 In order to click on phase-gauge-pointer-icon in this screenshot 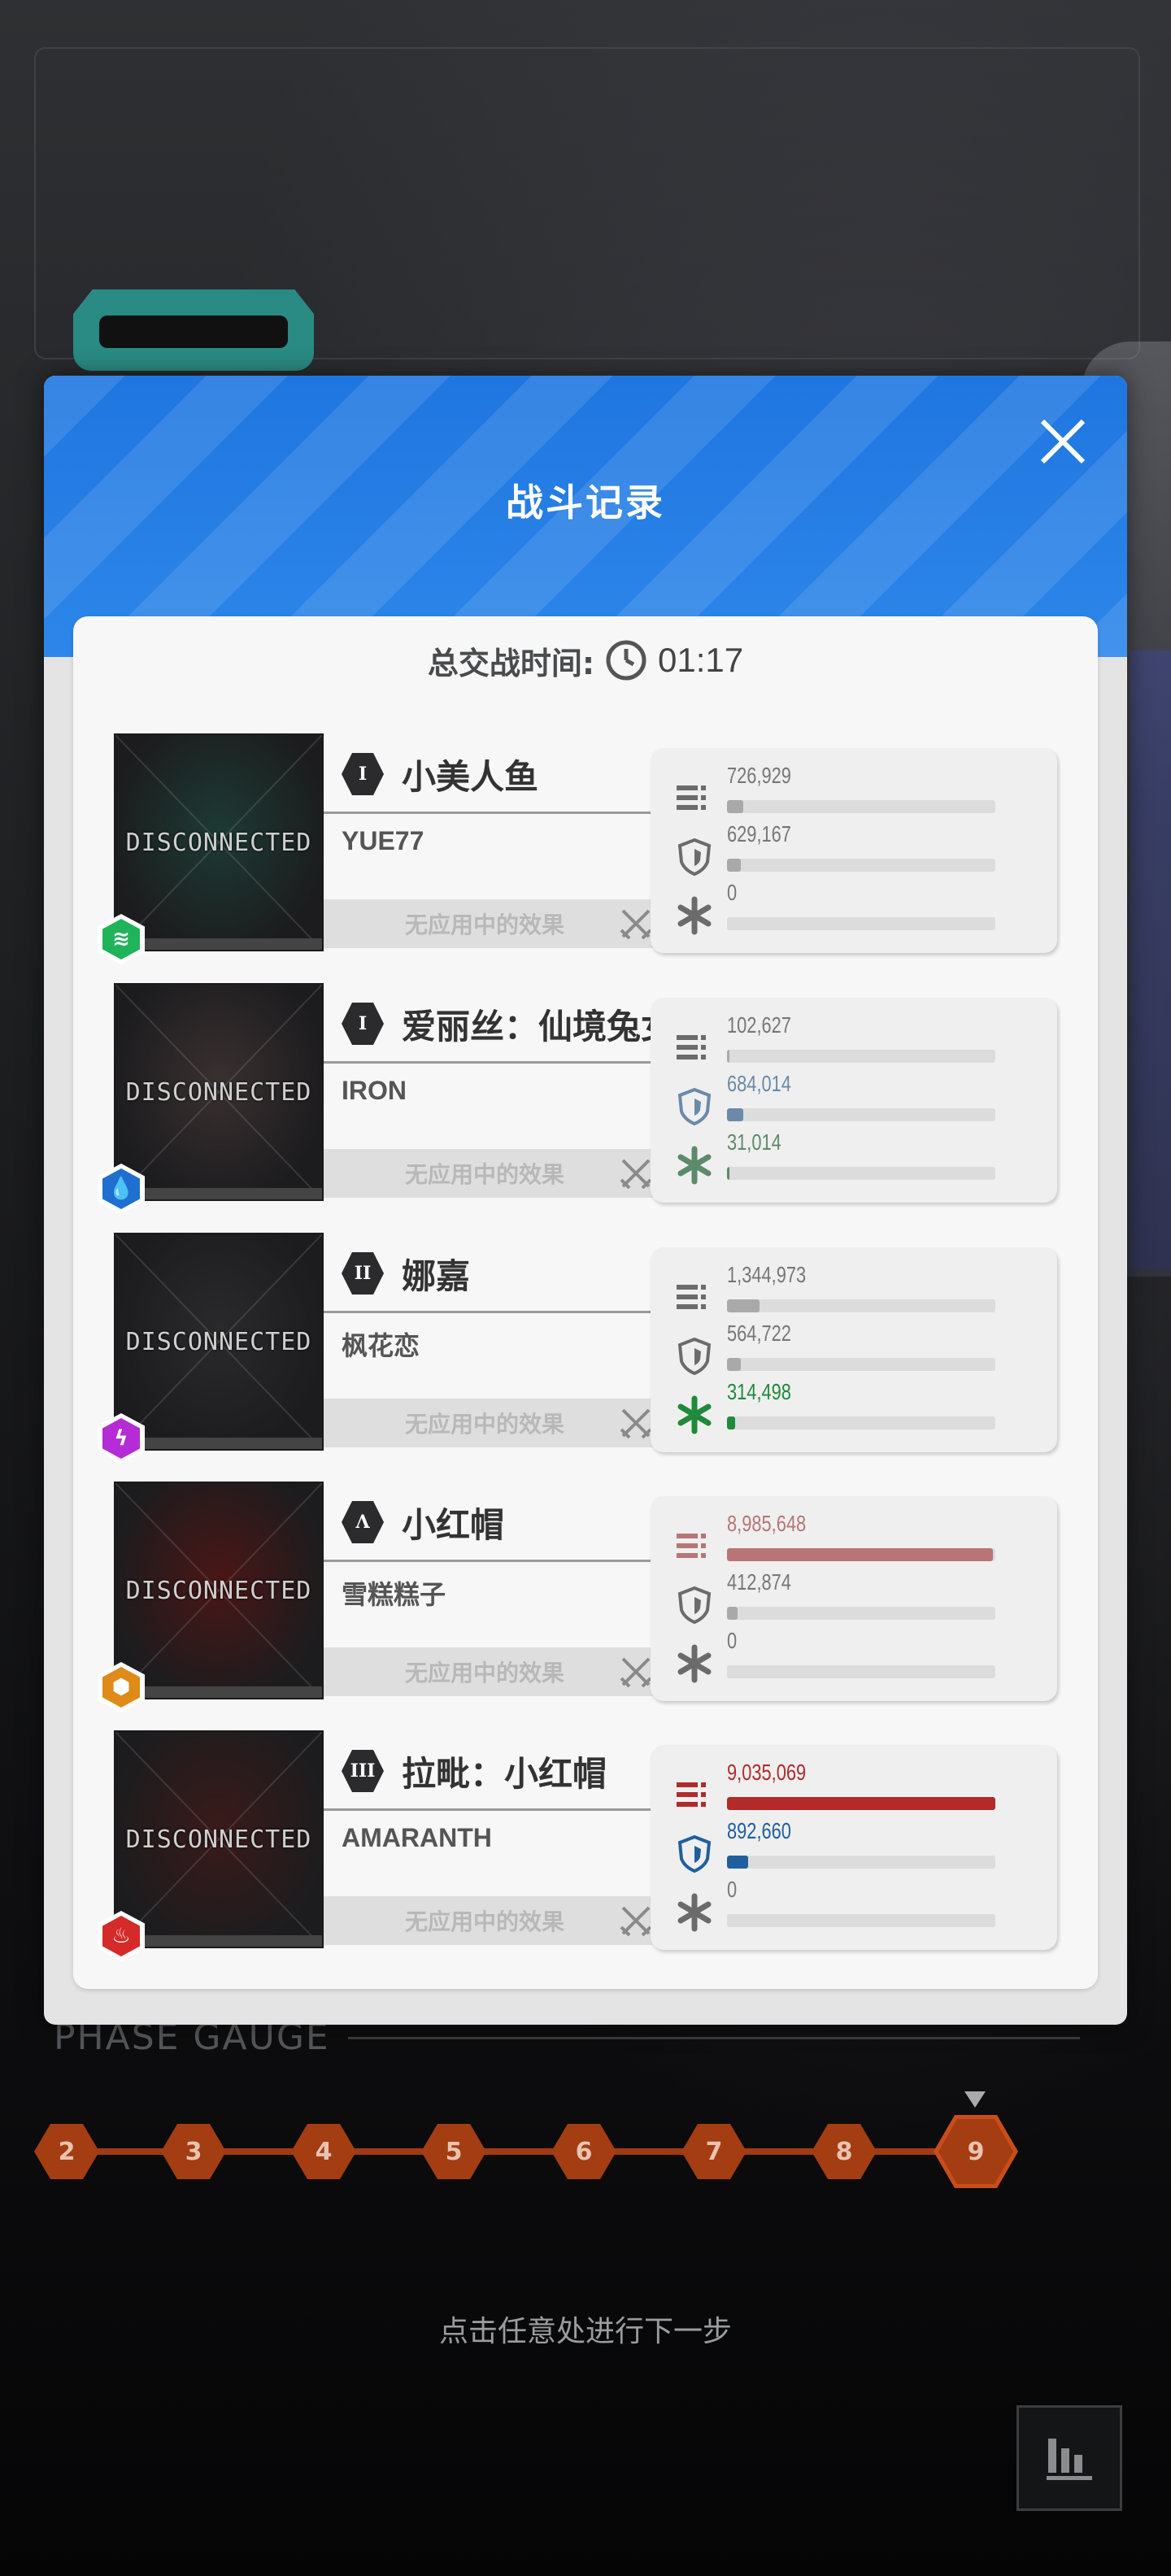, I will do `click(975, 2100)`.